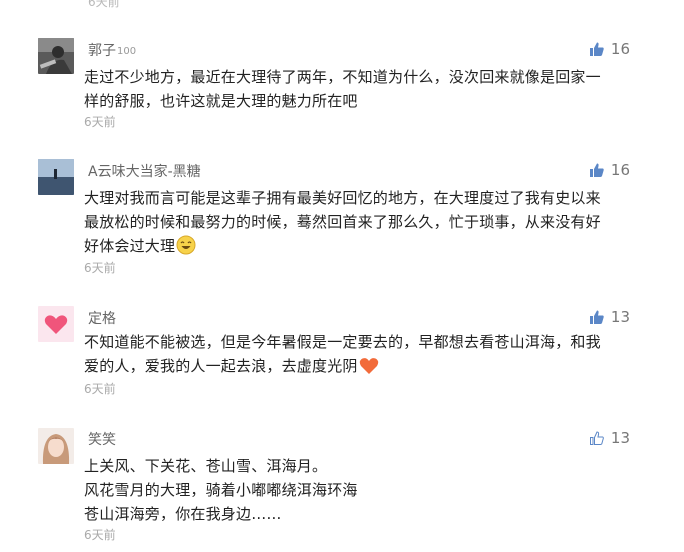  What do you see at coordinates (186, 248) in the screenshot?
I see `laughing-emoji` at bounding box center [186, 248].